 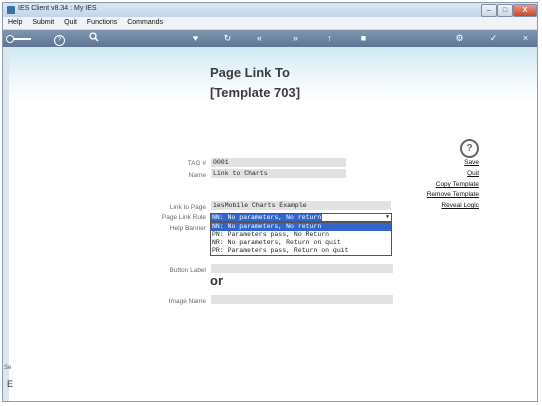 I want to click on minimize-button: –, so click(x=489, y=10).